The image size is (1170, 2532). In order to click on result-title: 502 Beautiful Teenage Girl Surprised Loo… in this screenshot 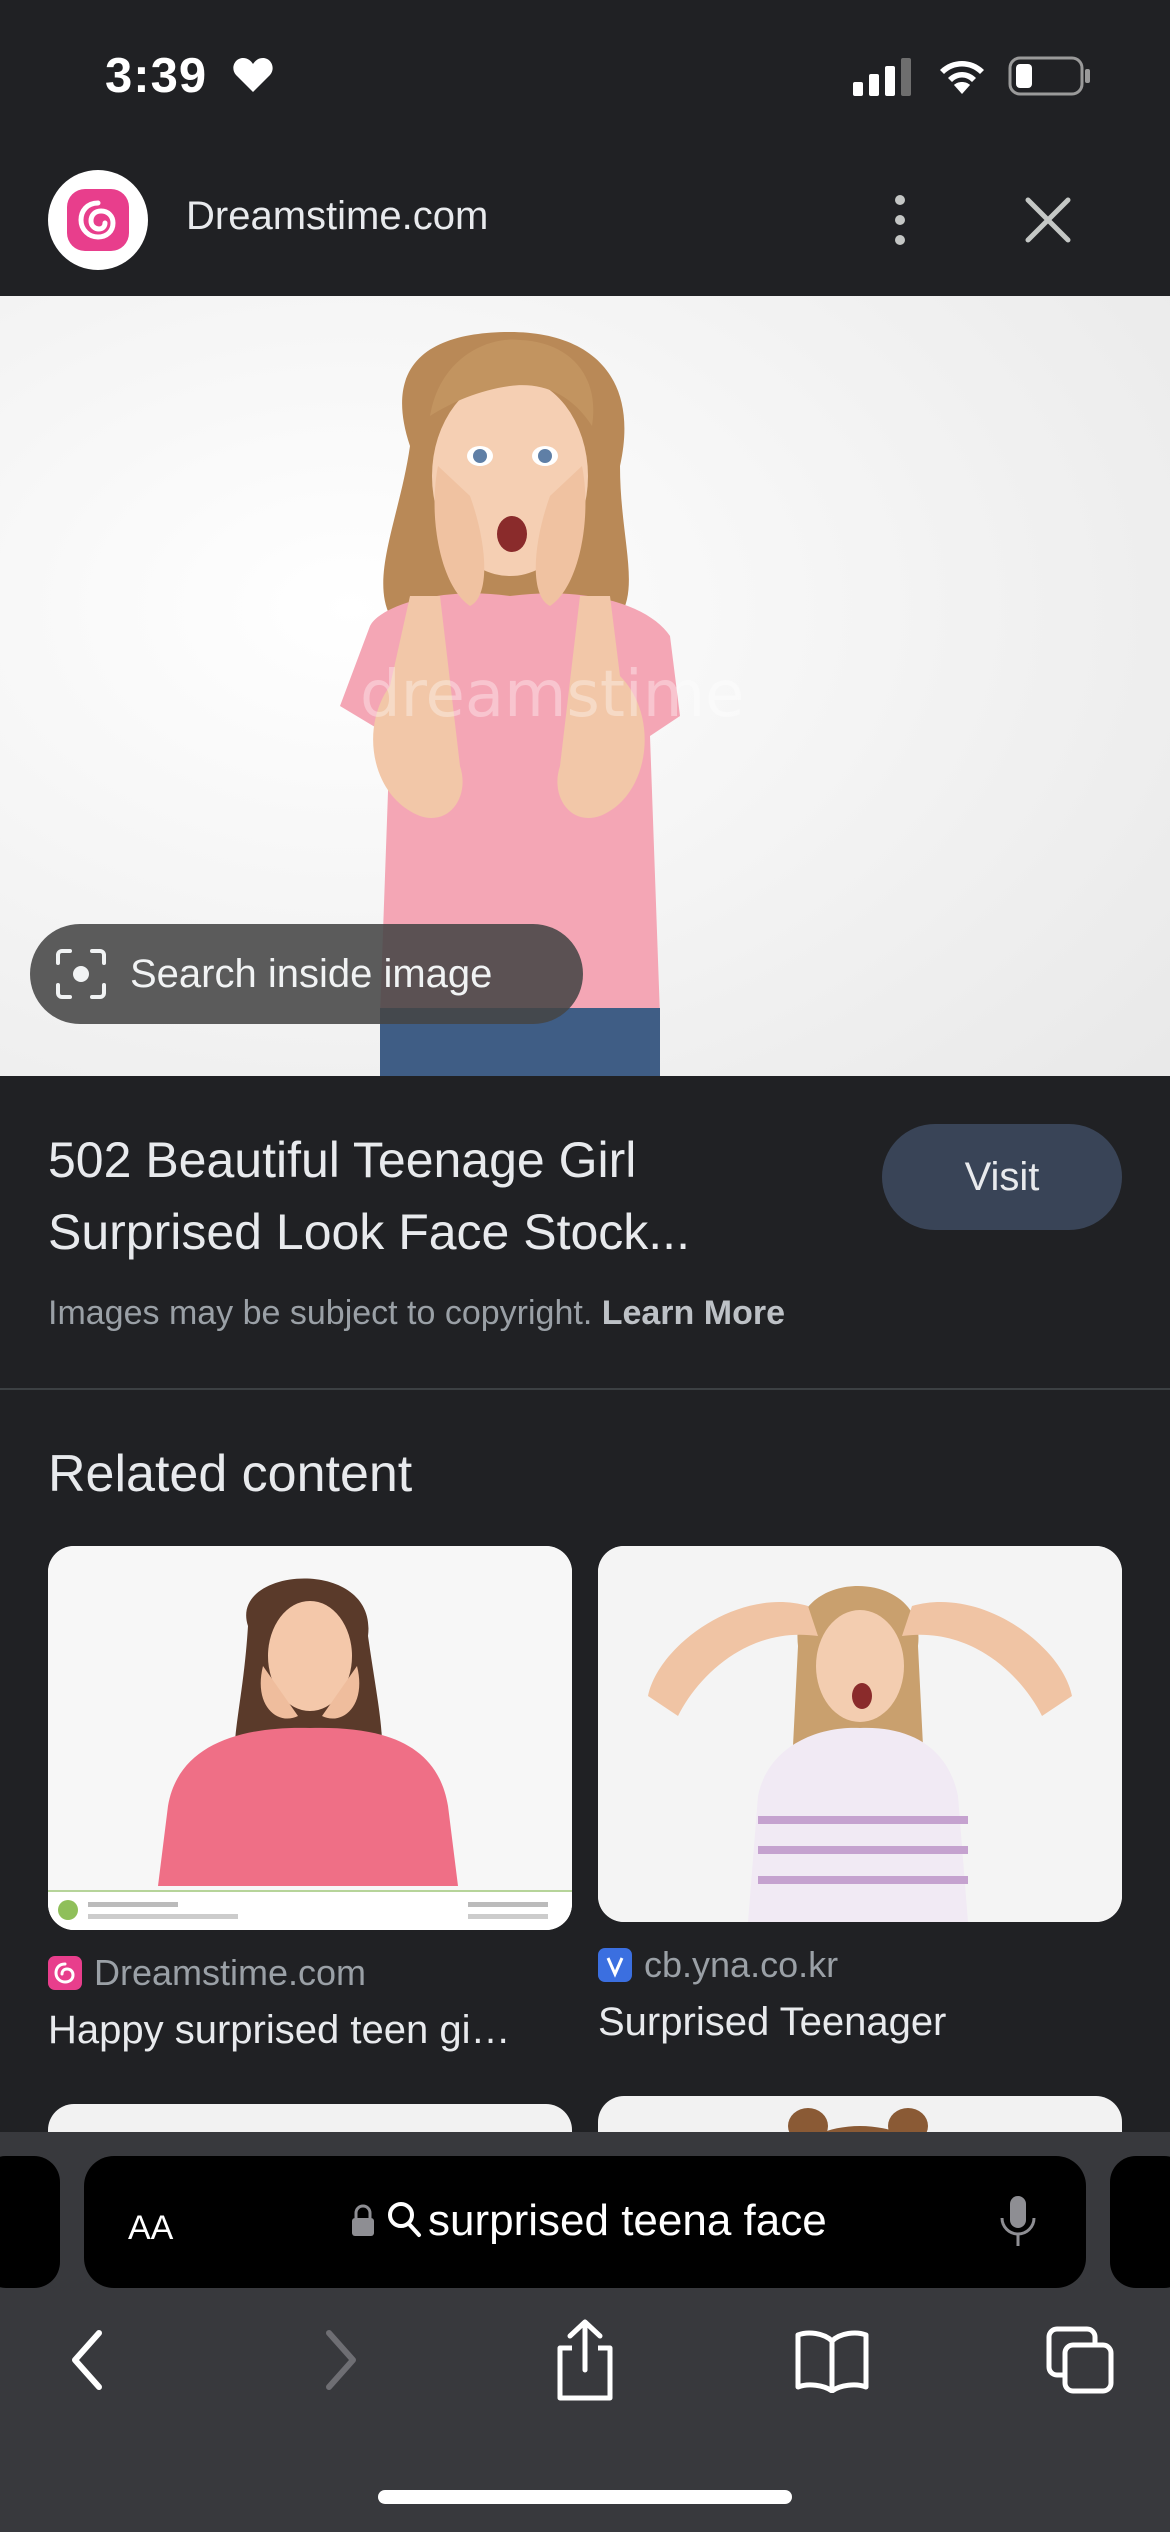, I will do `click(428, 1196)`.